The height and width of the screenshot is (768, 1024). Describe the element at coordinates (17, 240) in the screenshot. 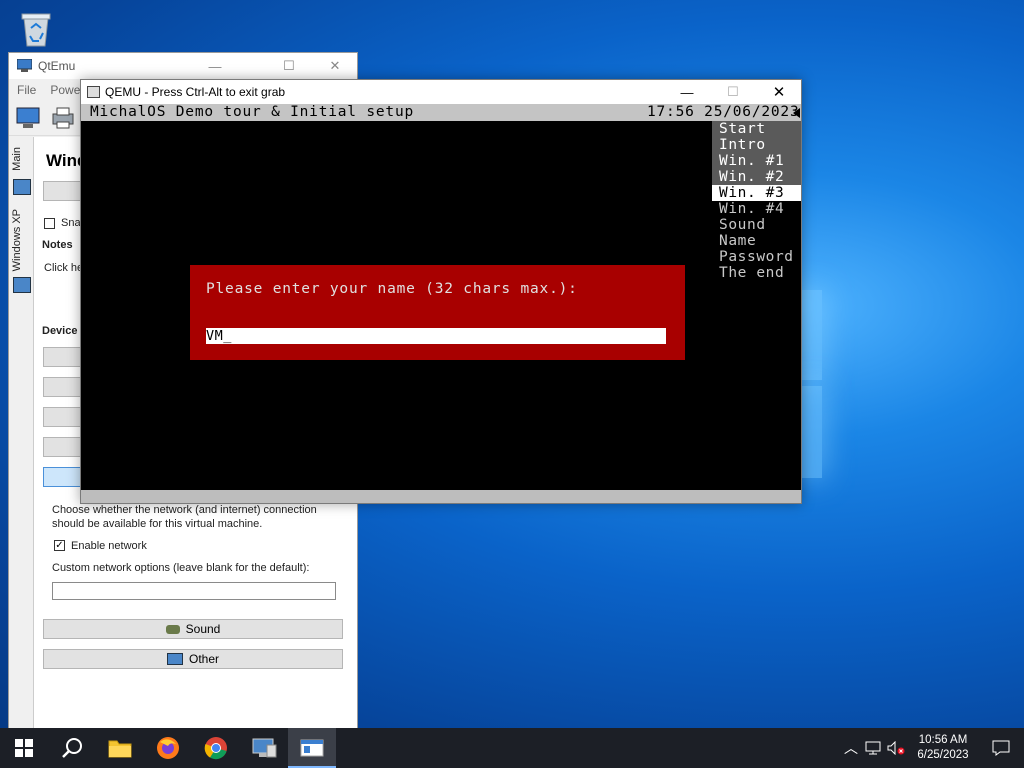

I see `tab-windows-xp: Windows XP` at that location.